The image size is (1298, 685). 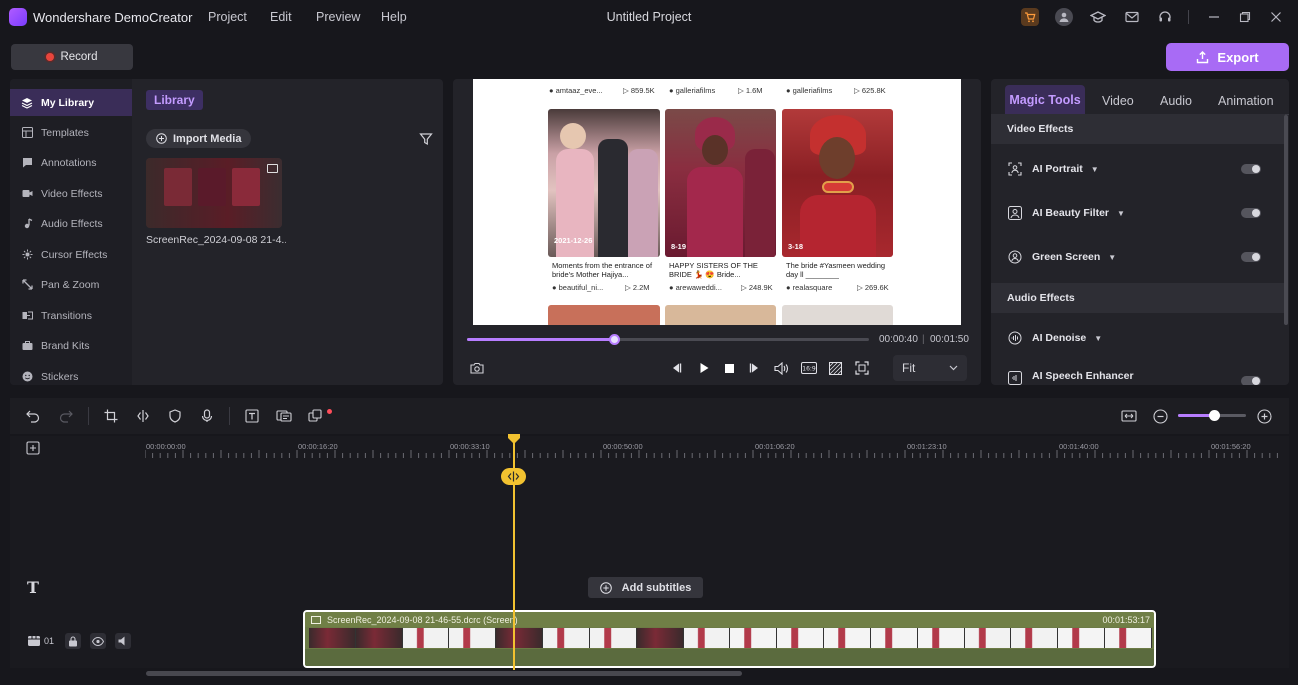 I want to click on microphone-icon, so click(x=207, y=416).